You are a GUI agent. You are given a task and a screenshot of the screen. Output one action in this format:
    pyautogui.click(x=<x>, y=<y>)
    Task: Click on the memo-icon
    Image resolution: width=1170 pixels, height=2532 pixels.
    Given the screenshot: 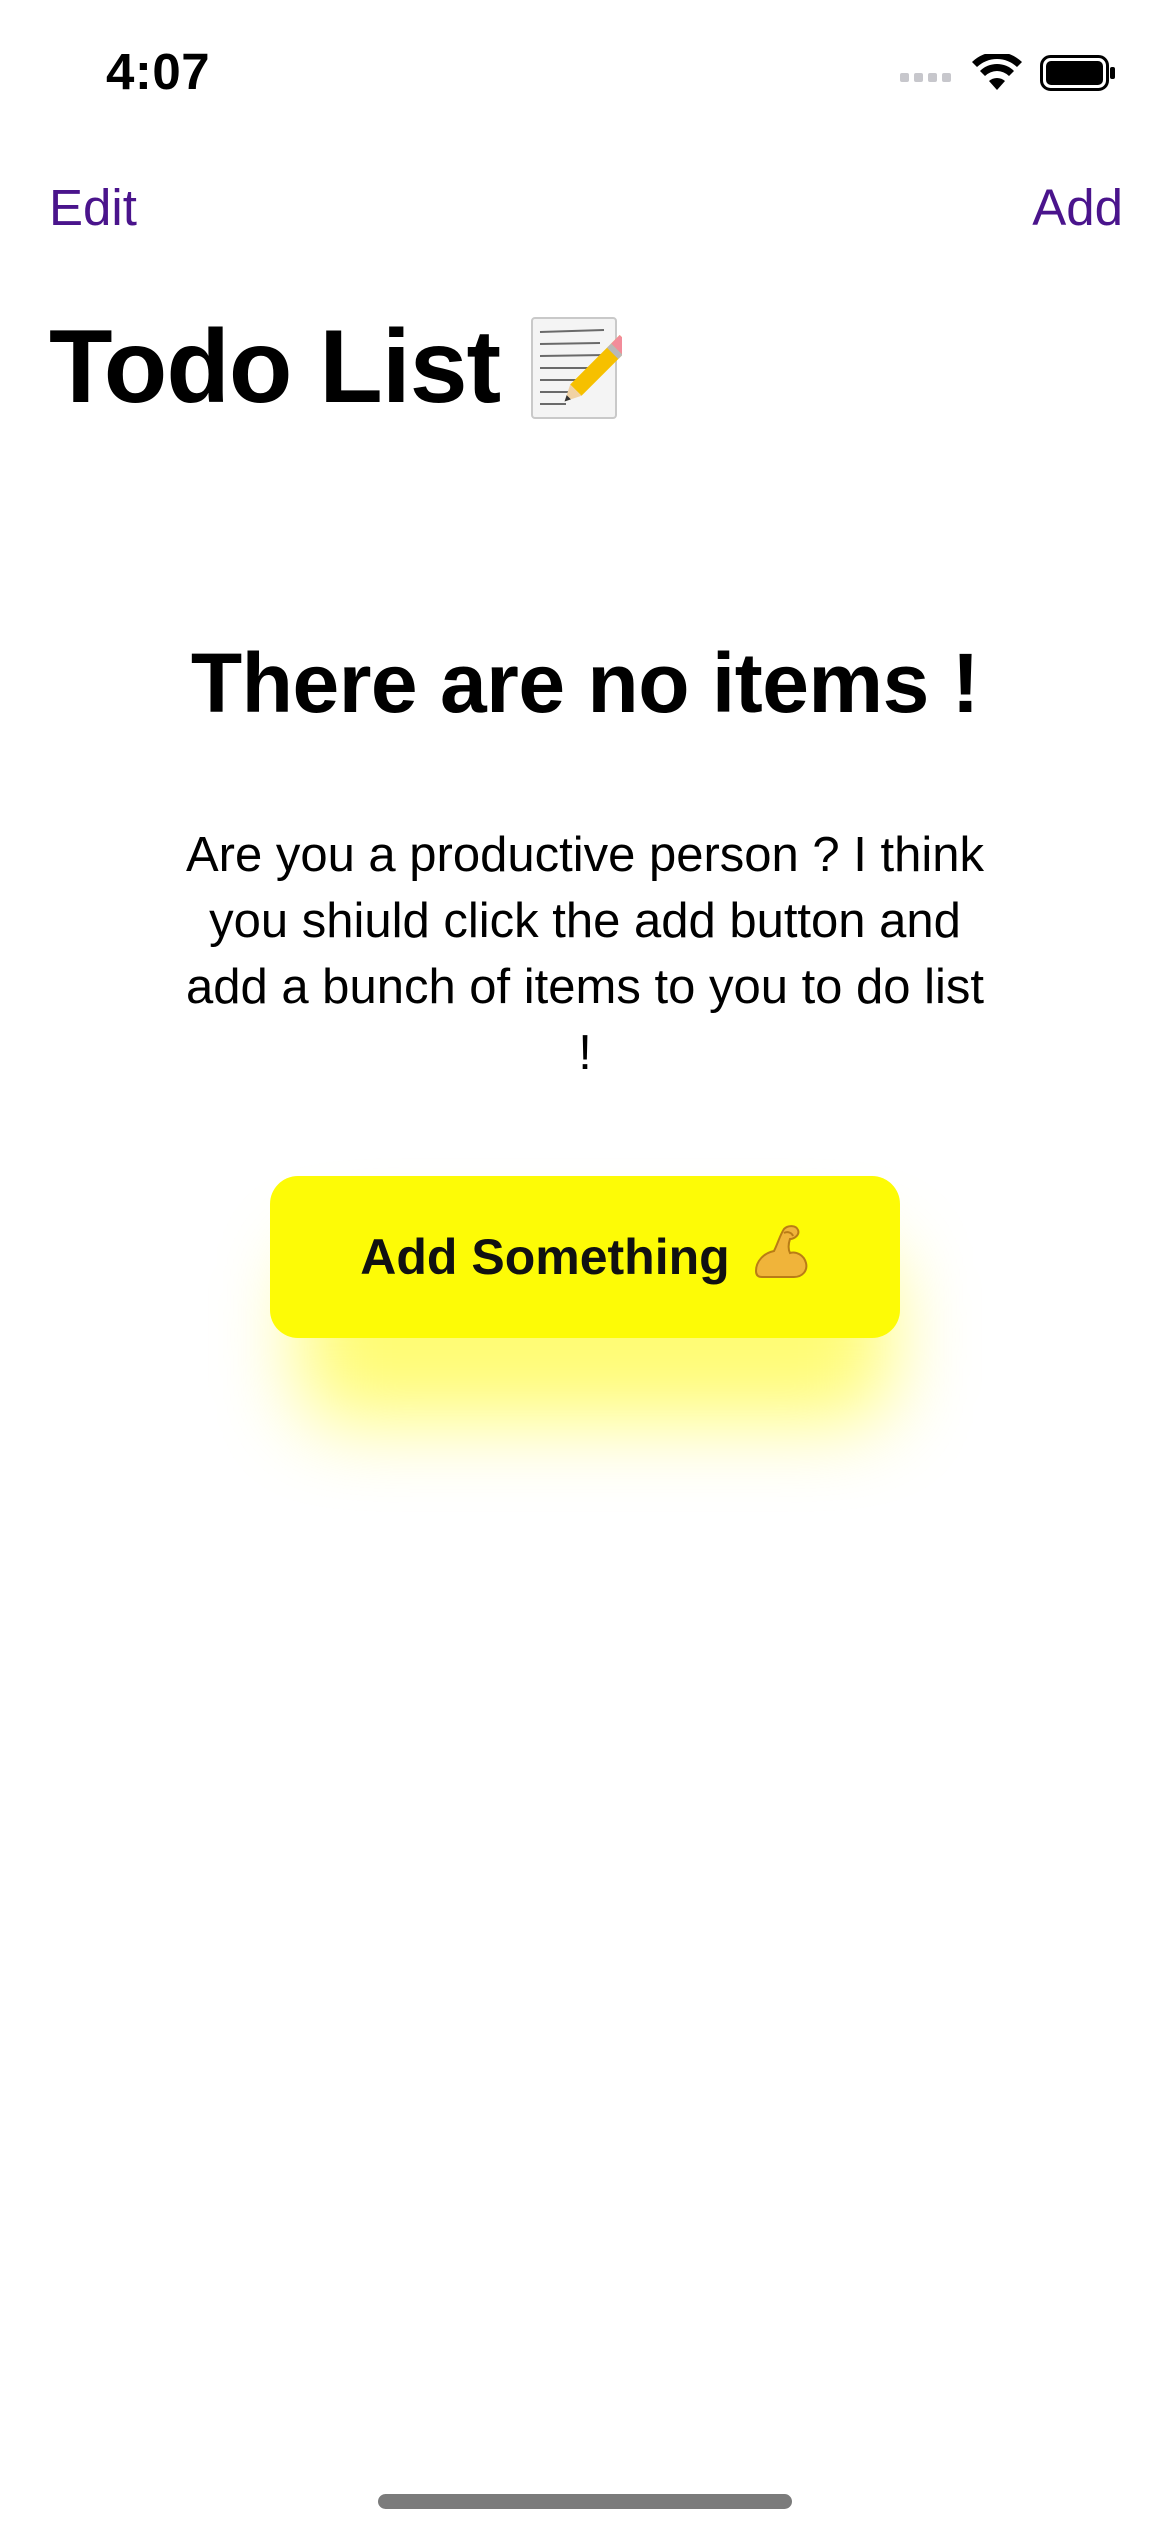 What is the action you would take?
    pyautogui.click(x=581, y=368)
    